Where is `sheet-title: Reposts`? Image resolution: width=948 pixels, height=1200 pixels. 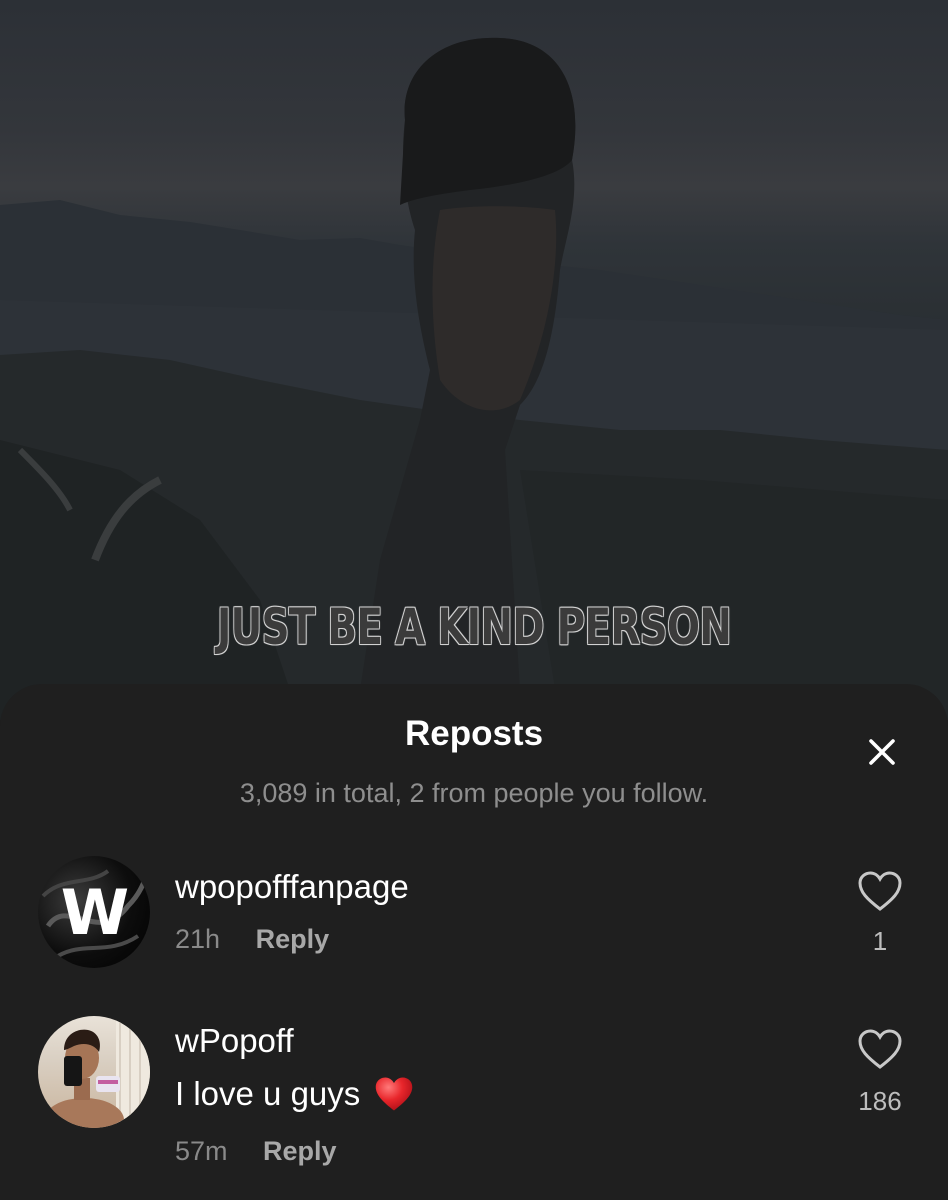 sheet-title: Reposts is located at coordinates (474, 733).